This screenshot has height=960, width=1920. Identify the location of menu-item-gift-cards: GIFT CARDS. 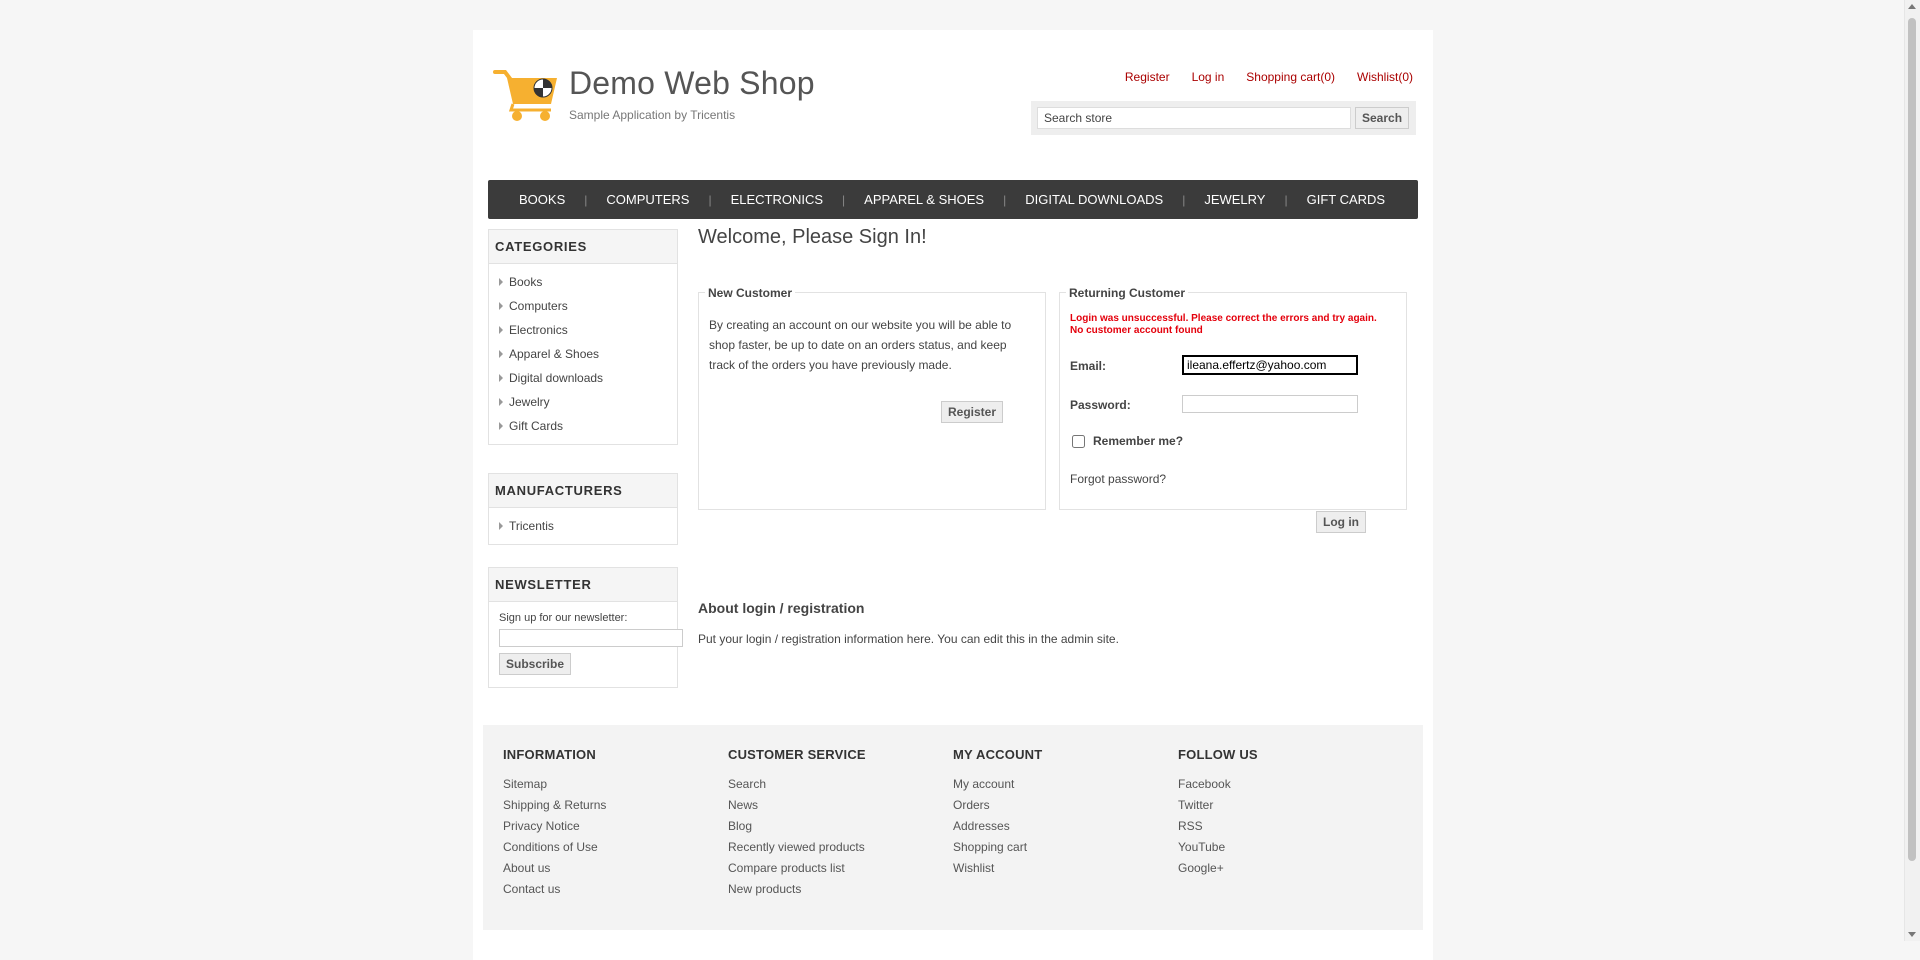
(1346, 199).